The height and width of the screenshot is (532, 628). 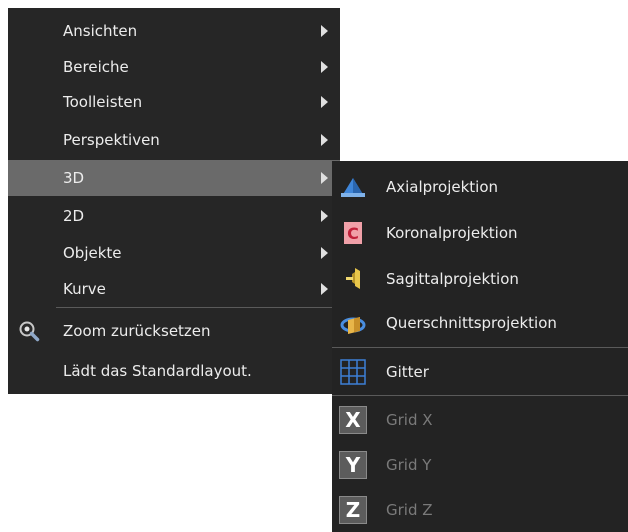 I want to click on menu-item-bereiche: Bereiche, so click(x=174, y=66).